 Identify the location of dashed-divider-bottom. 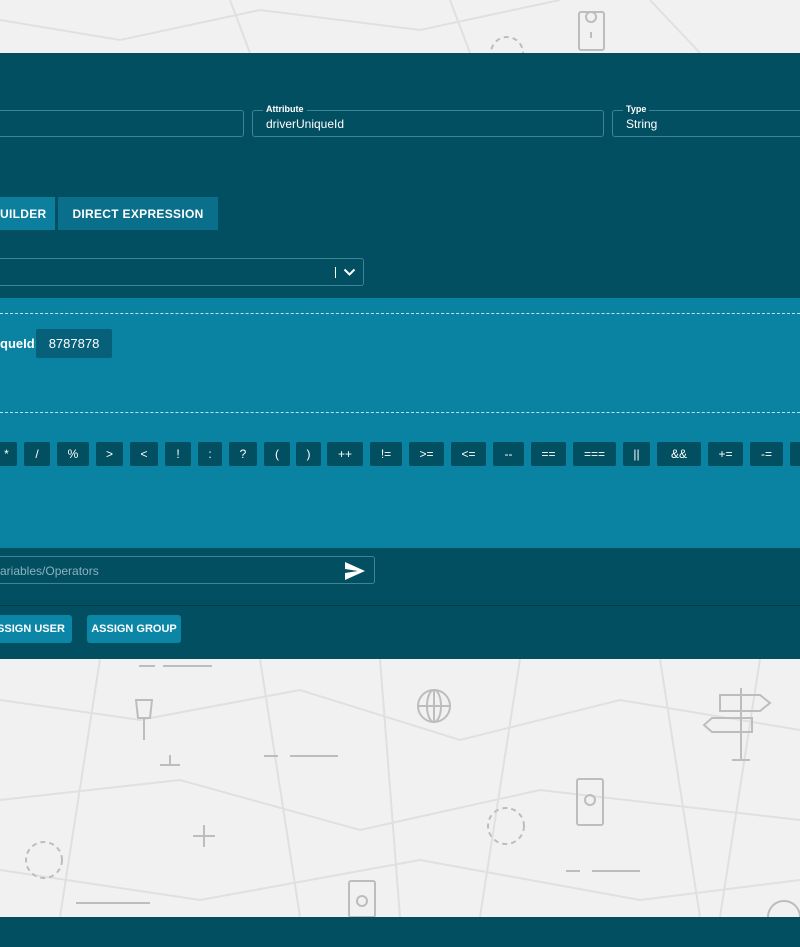
(400, 412).